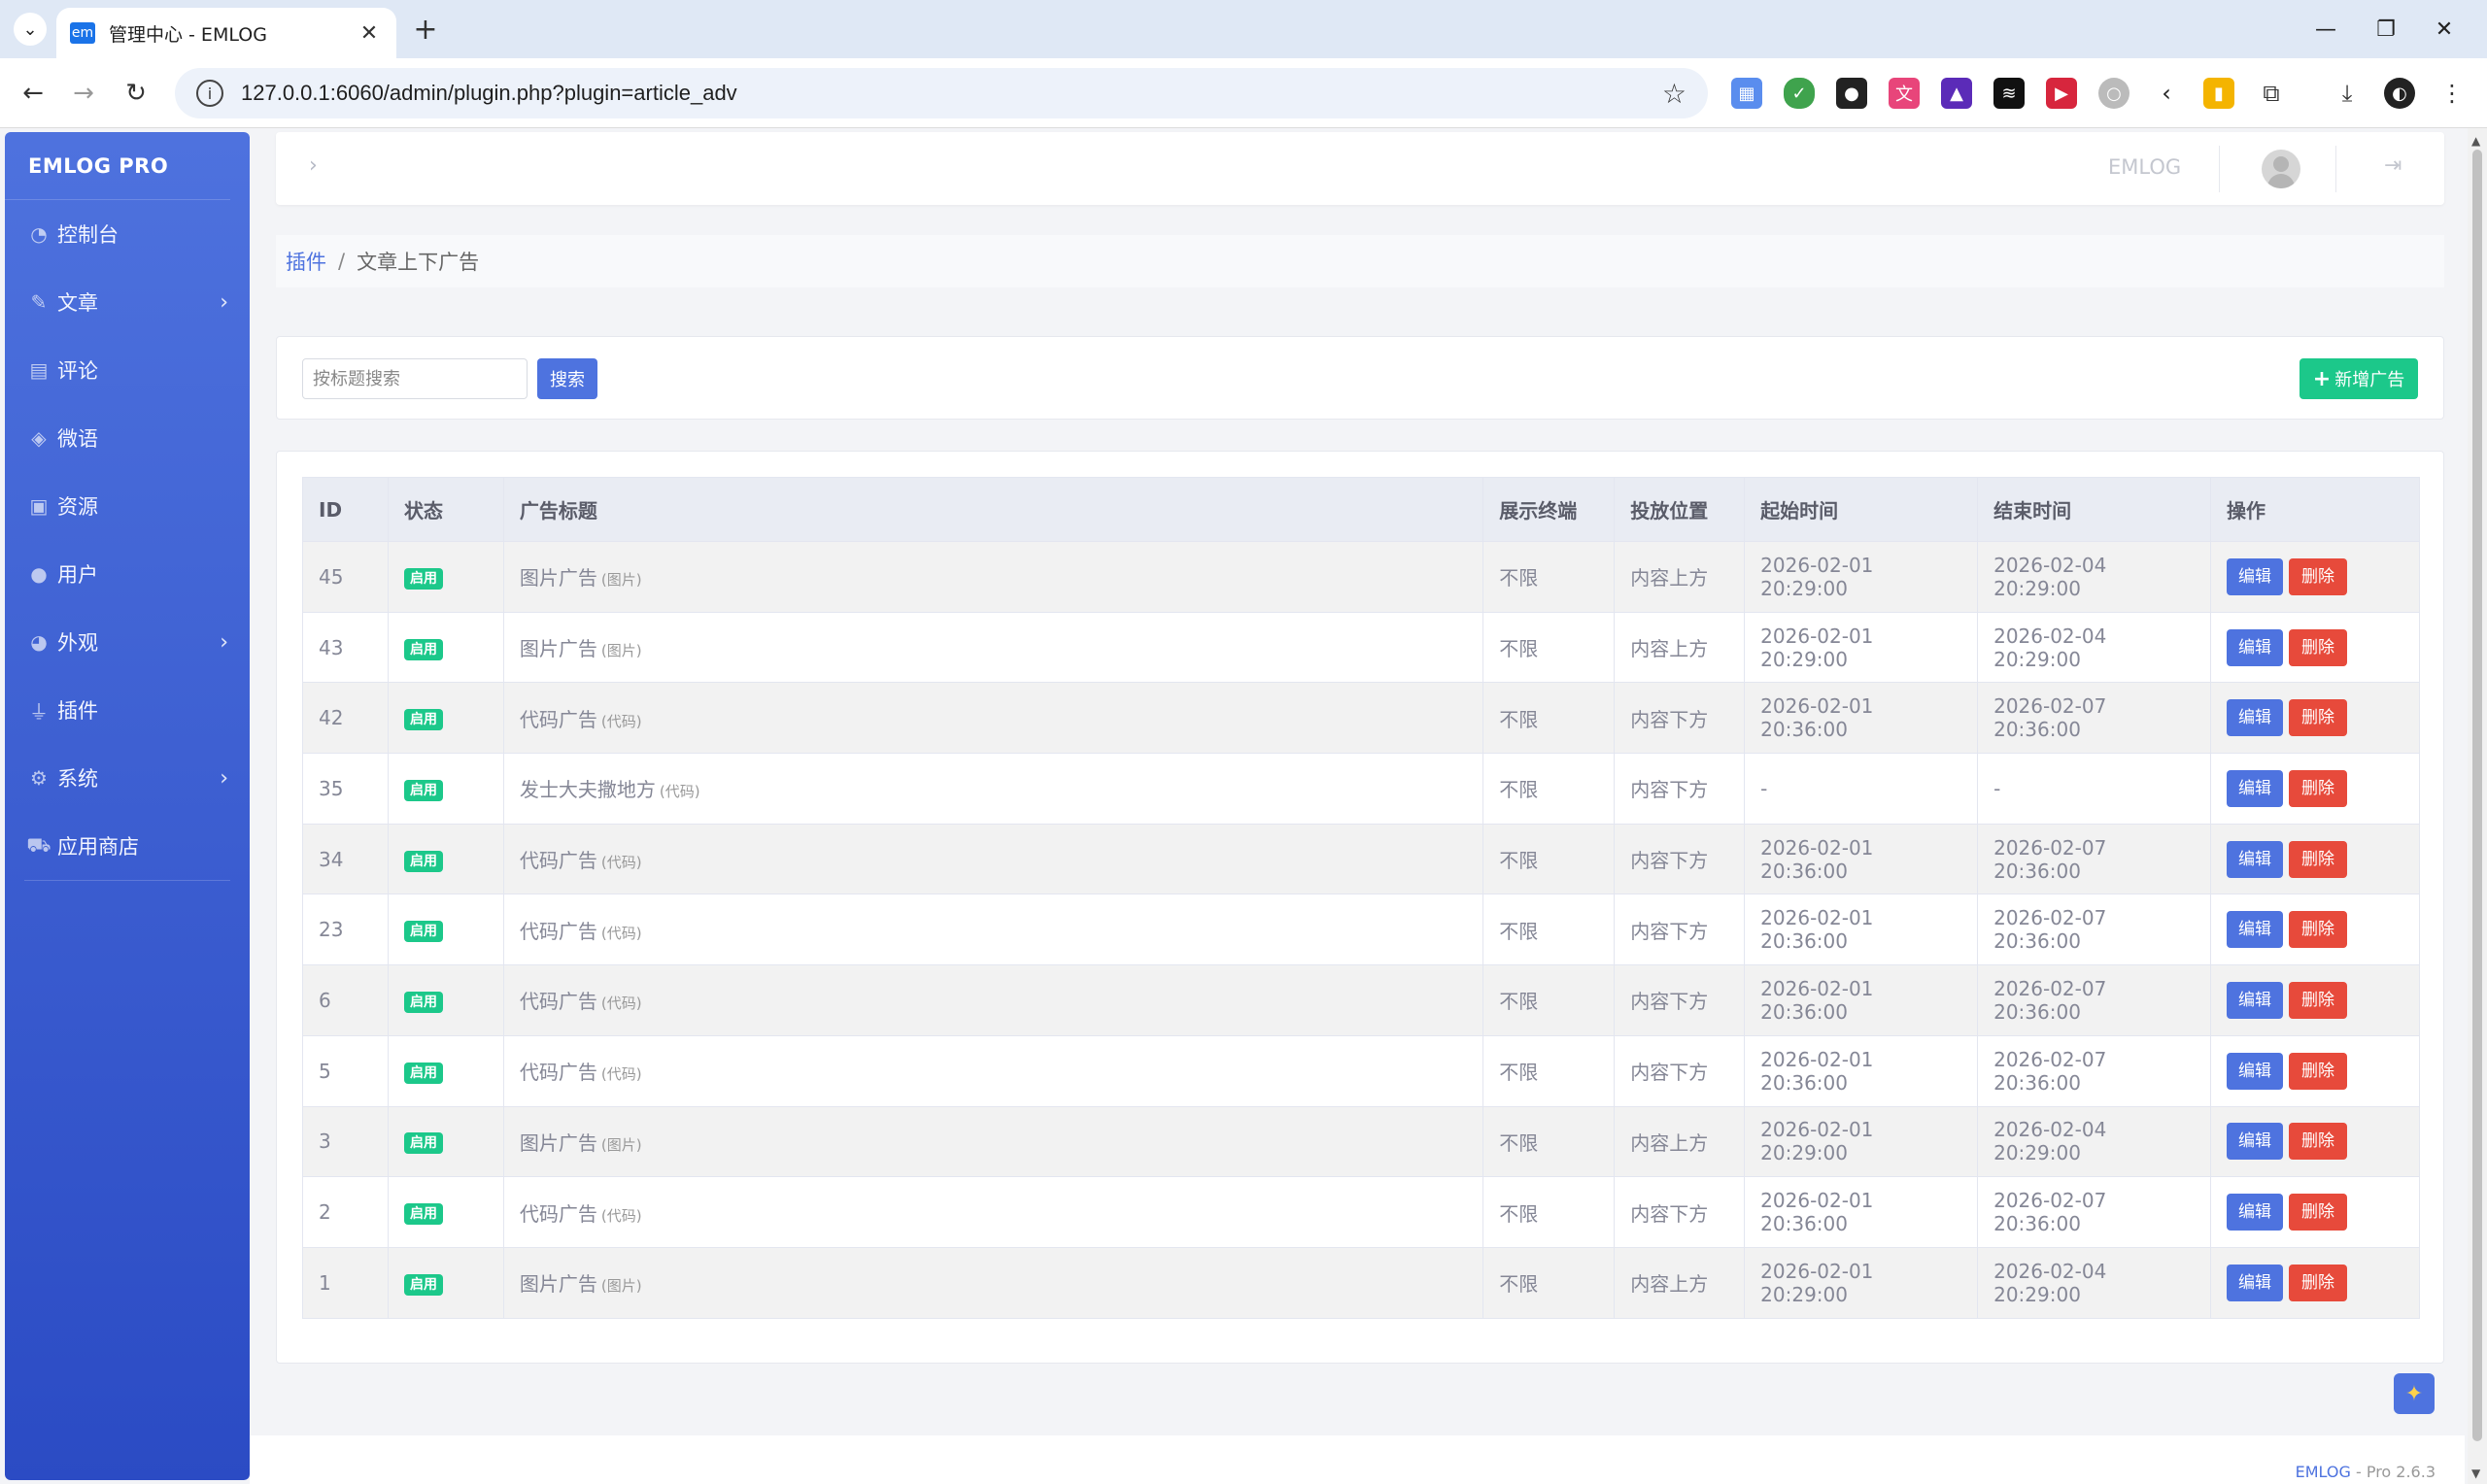 This screenshot has height=1484, width=2487. What do you see at coordinates (117, 166) in the screenshot?
I see `sidebar-brand: EMLOG PRO` at bounding box center [117, 166].